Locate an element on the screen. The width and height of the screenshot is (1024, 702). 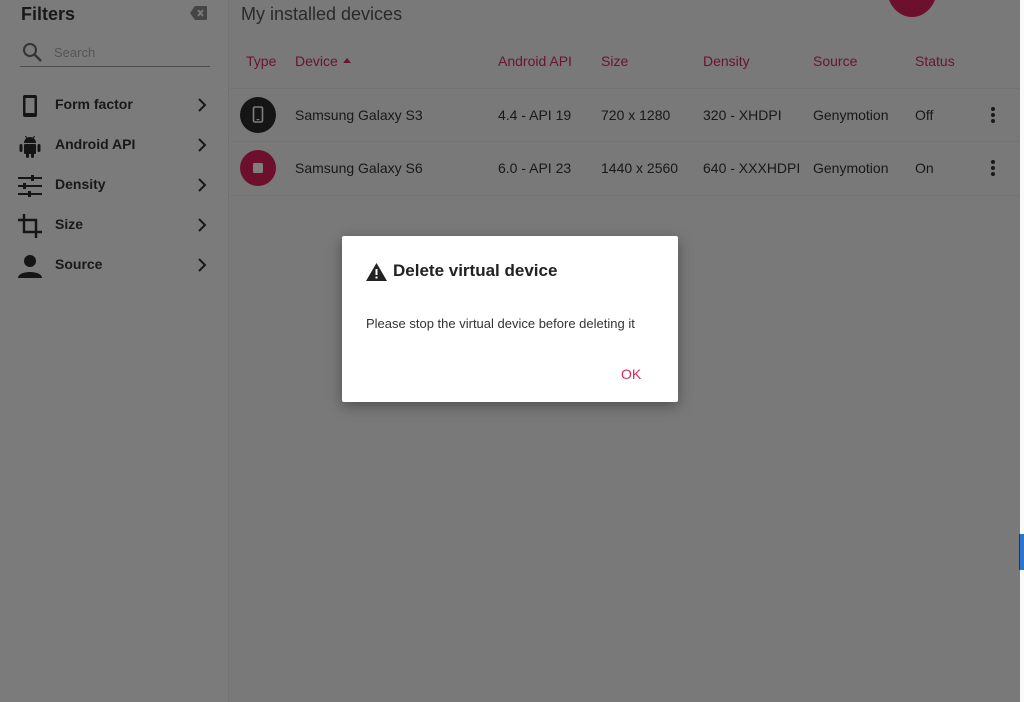
ok-button: OK is located at coordinates (631, 374).